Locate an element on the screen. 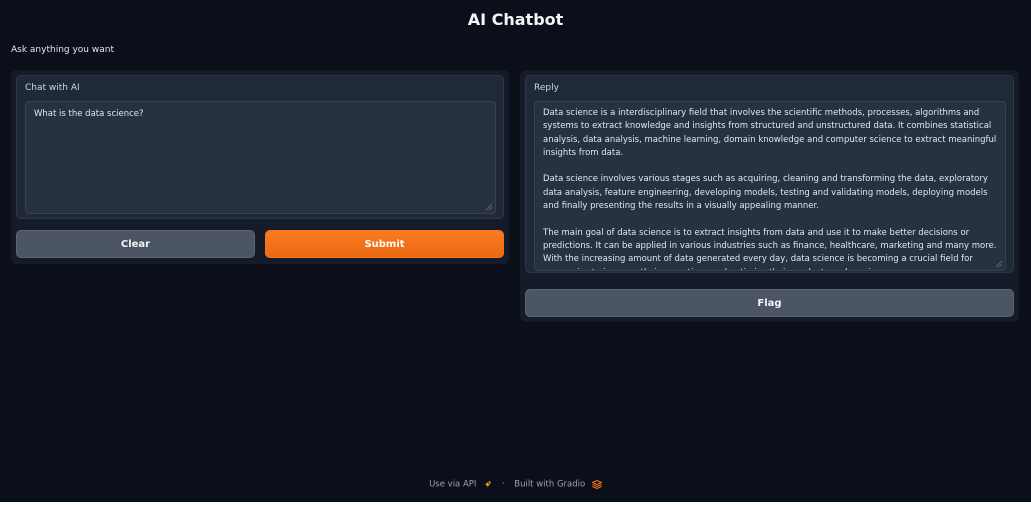 The height and width of the screenshot is (505, 1031). flag-button: Flag is located at coordinates (769, 303).